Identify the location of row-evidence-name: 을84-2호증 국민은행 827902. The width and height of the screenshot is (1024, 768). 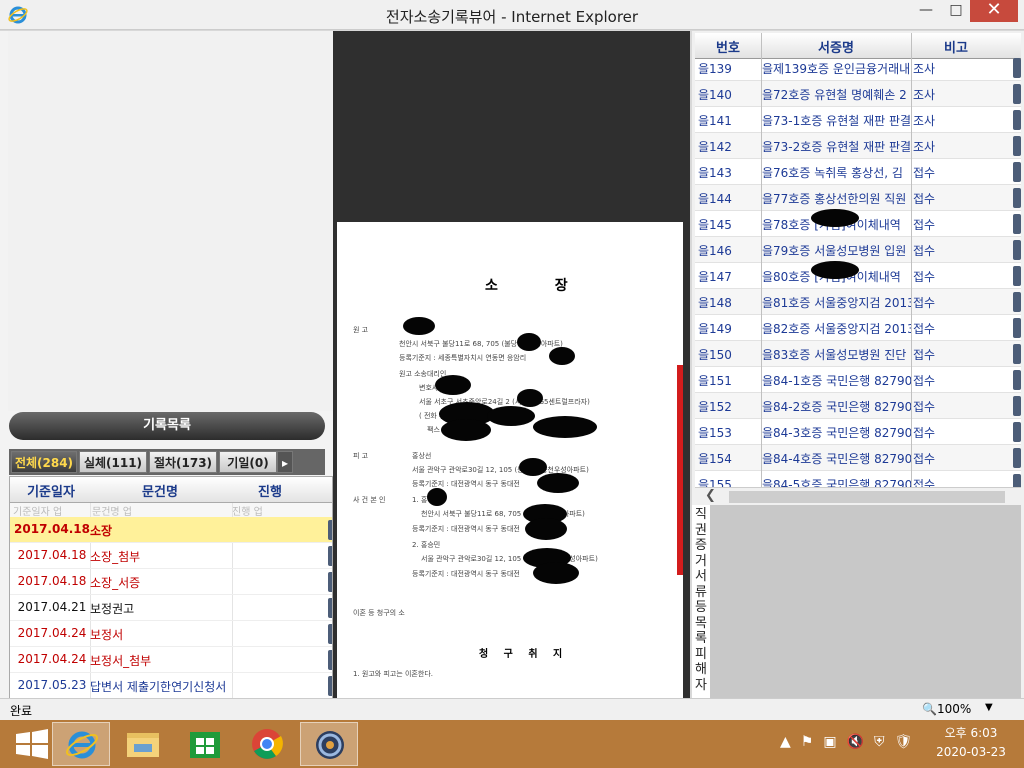
(837, 407).